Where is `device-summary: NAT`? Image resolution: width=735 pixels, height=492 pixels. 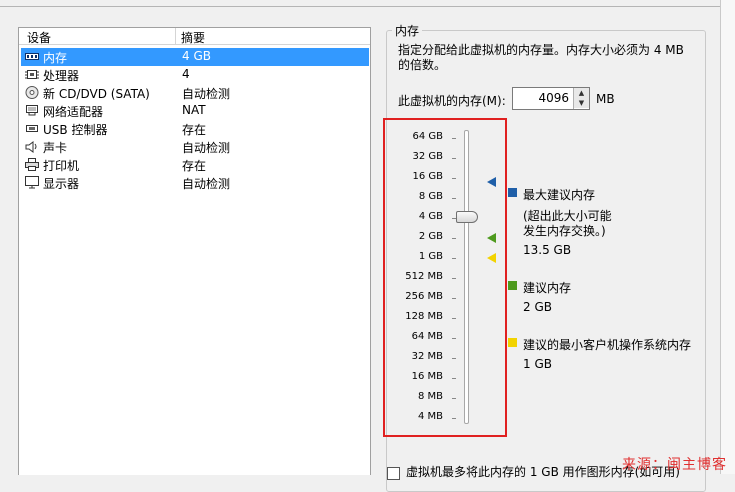
device-summary: NAT is located at coordinates (194, 110).